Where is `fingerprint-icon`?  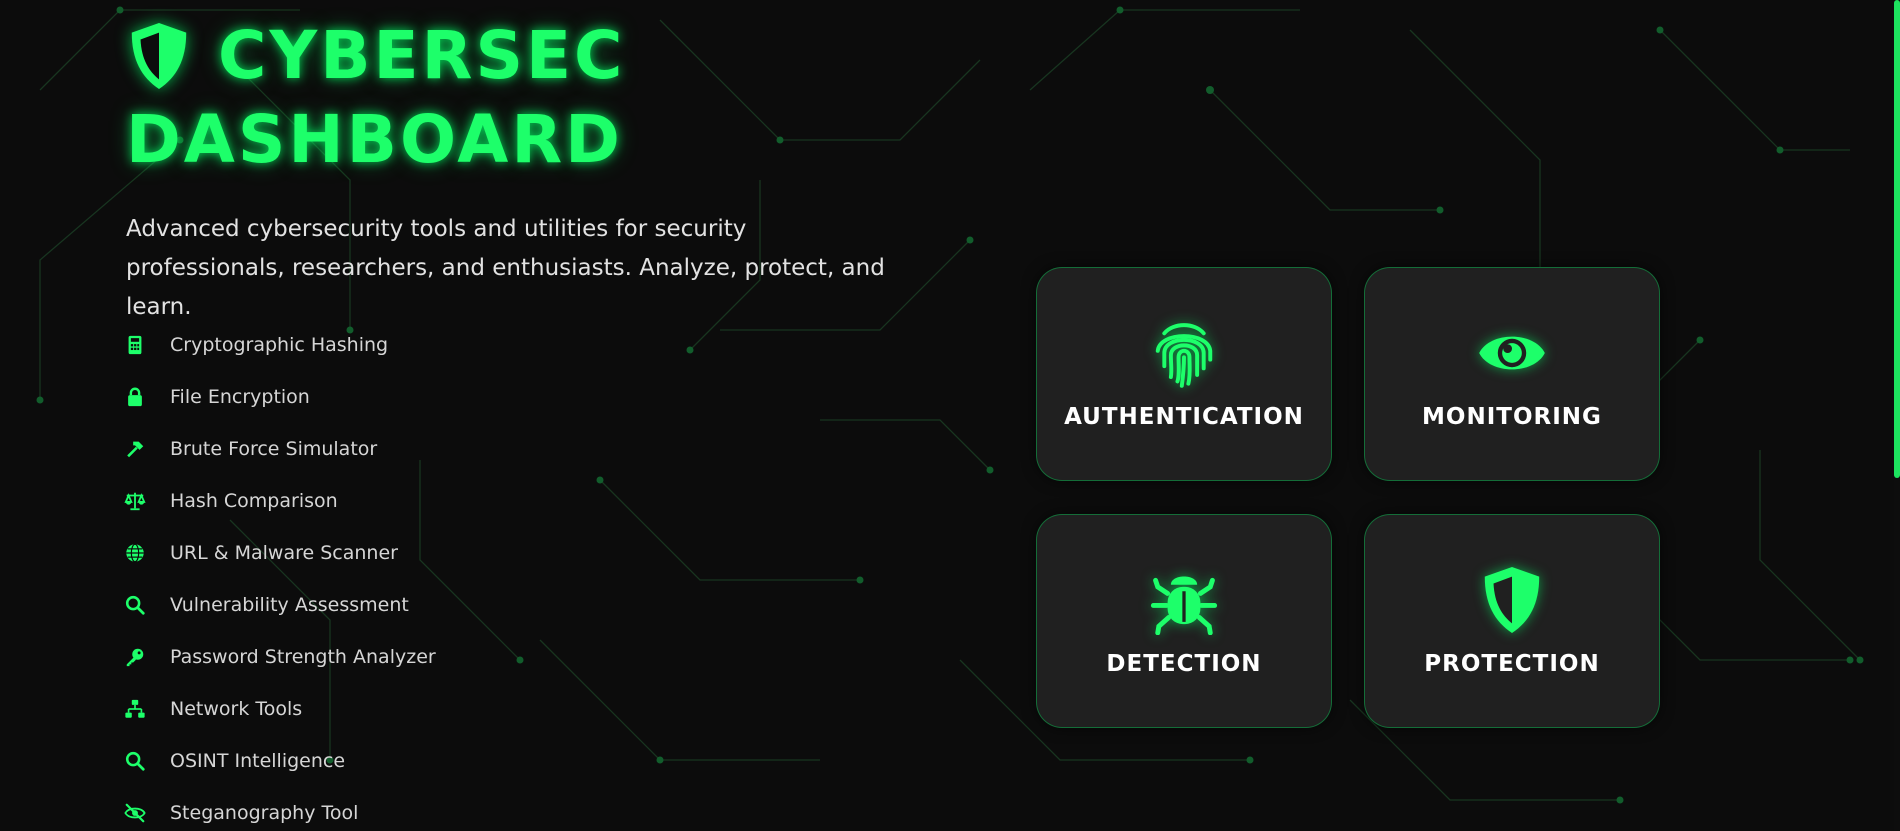 fingerprint-icon is located at coordinates (1184, 355).